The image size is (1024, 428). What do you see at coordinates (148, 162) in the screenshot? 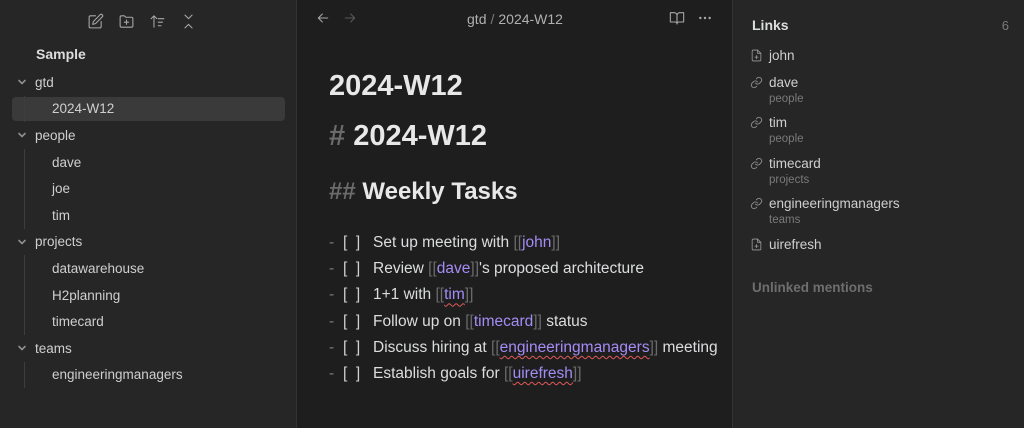
I see `file-dave: dave` at bounding box center [148, 162].